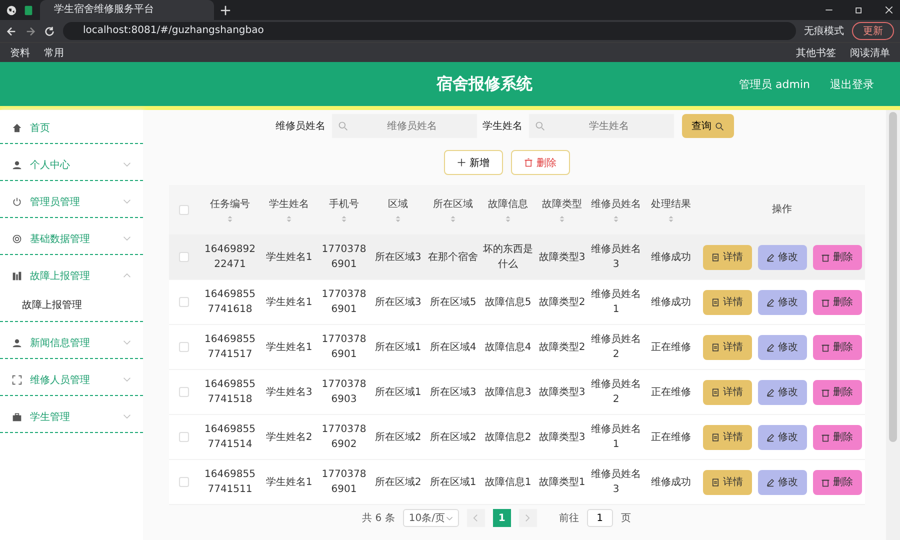 The height and width of the screenshot is (540, 900). What do you see at coordinates (289, 204) in the screenshot?
I see `column-header: 学生姓名` at bounding box center [289, 204].